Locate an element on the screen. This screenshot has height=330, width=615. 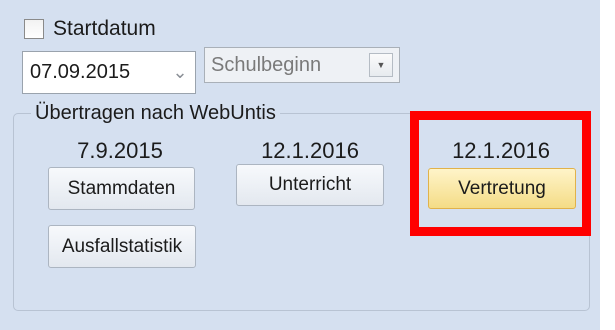
unterricht-date: 12.1.2016 is located at coordinates (310, 150).